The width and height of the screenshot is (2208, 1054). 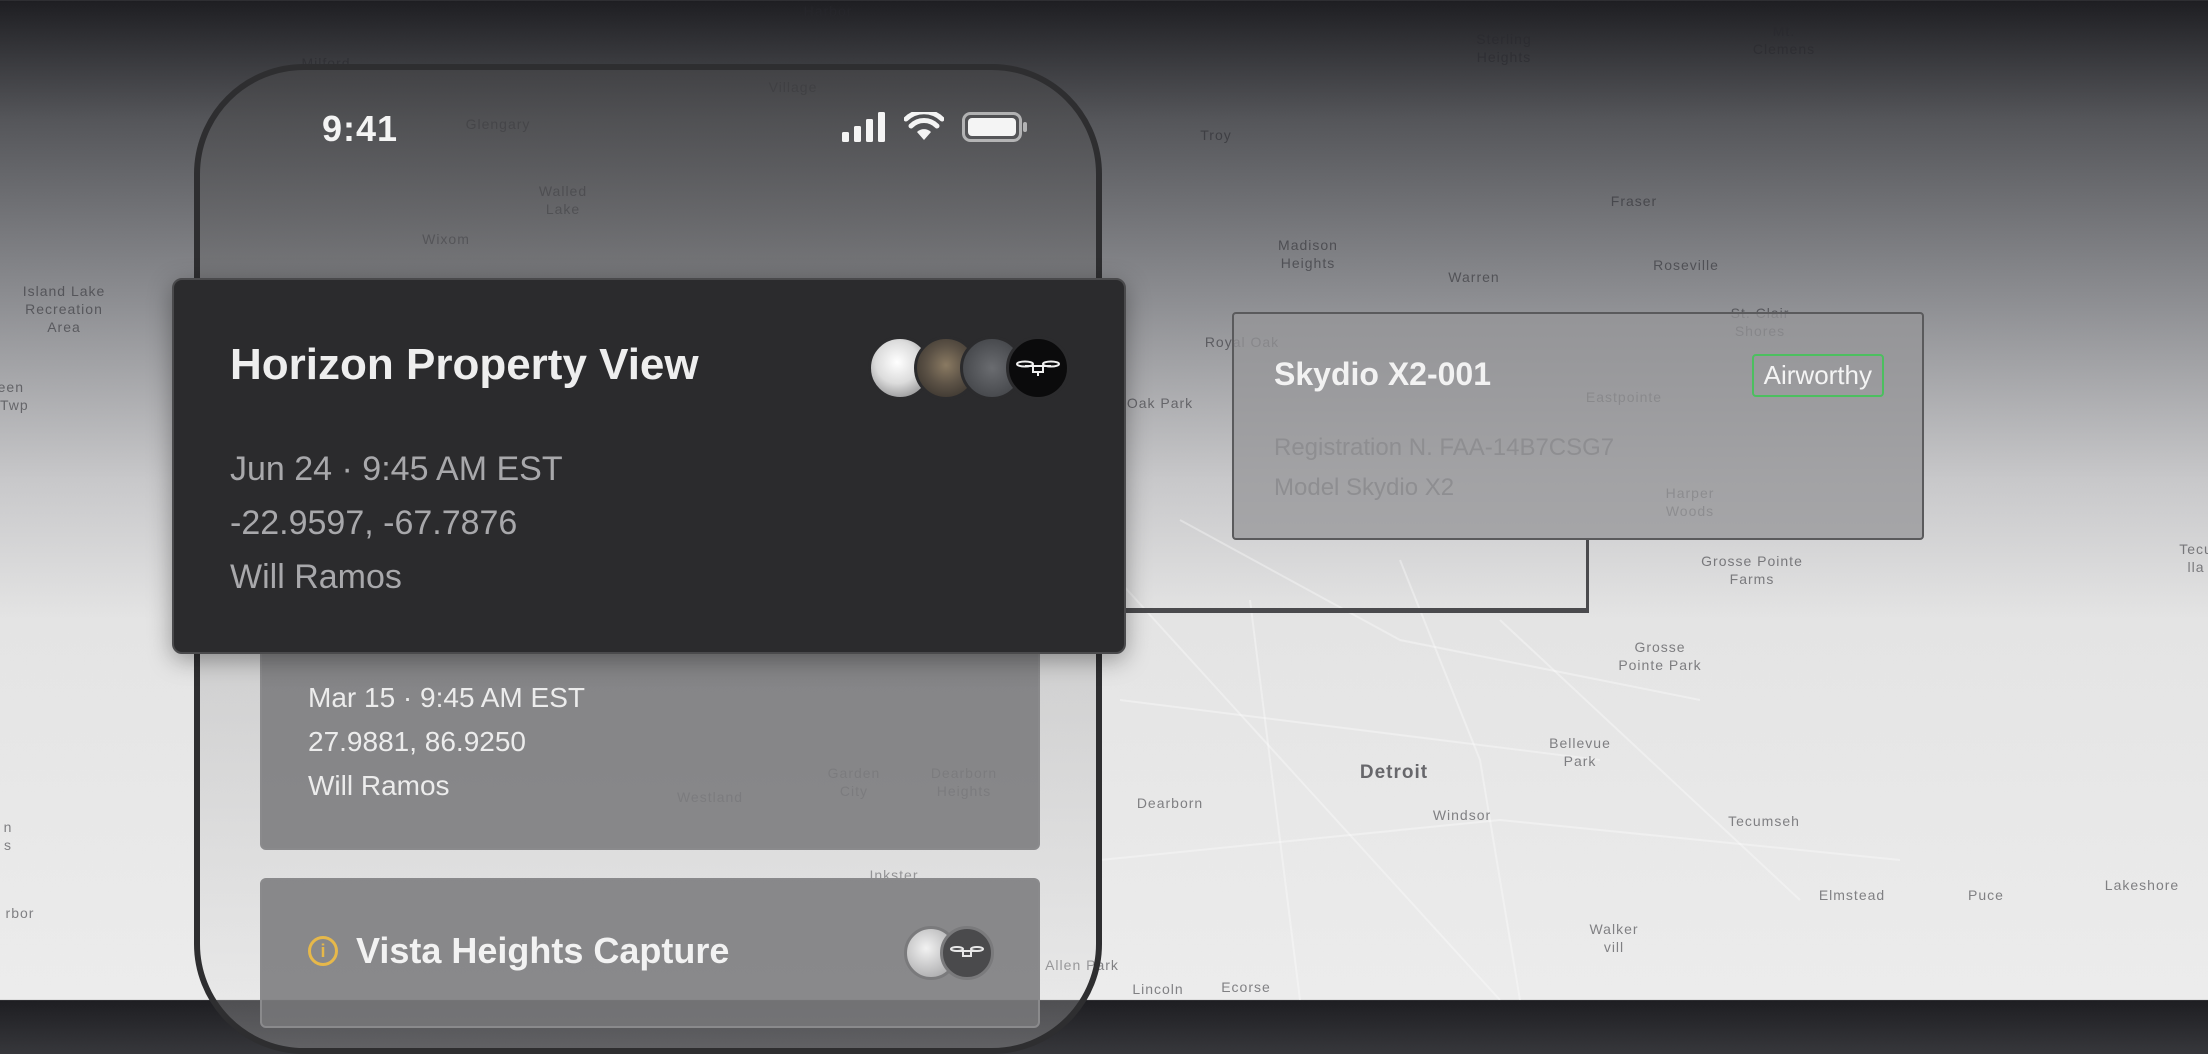 What do you see at coordinates (1382, 374) in the screenshot?
I see `drone-name: Skydio X2-001` at bounding box center [1382, 374].